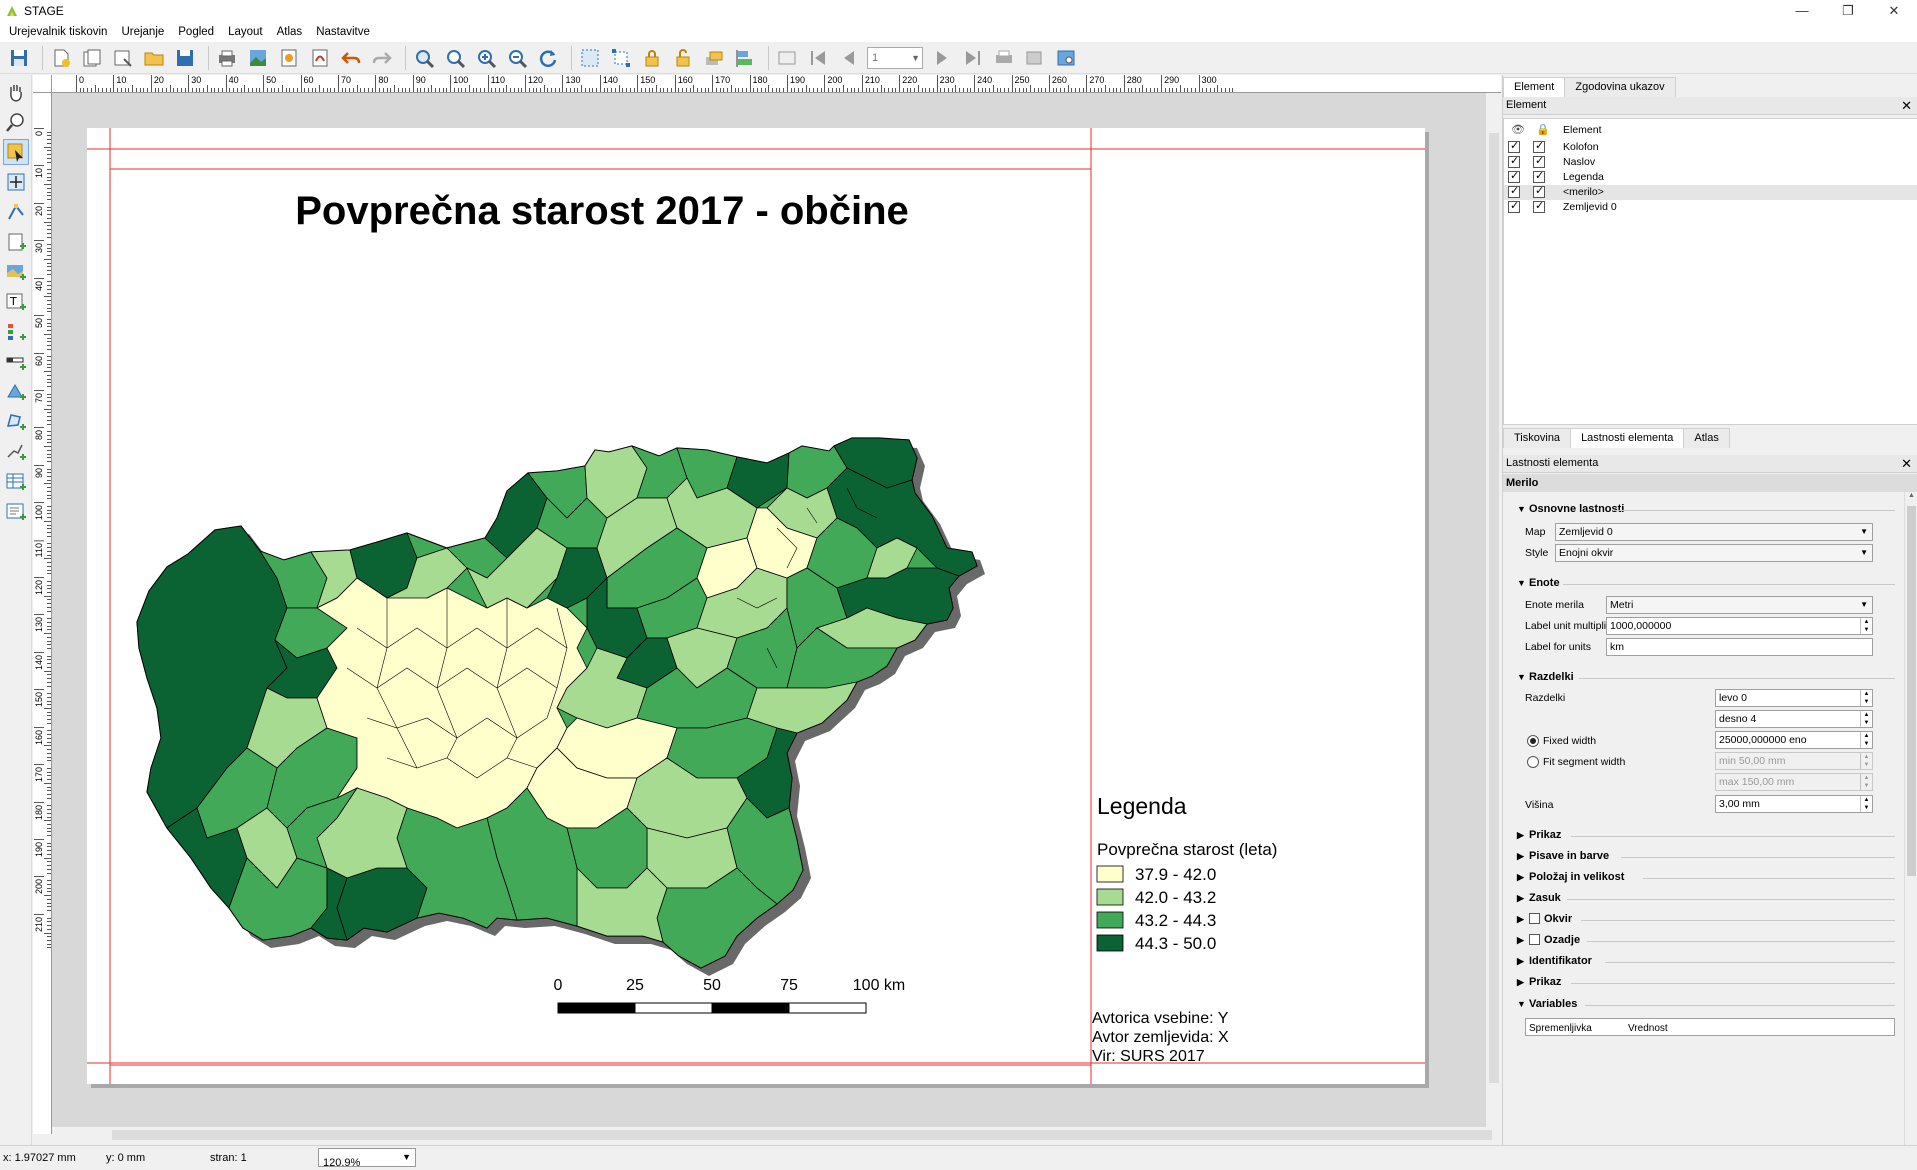 The height and width of the screenshot is (1170, 1917). What do you see at coordinates (1539, 982) in the screenshot?
I see `section-rendering: ▶ Prikaz` at bounding box center [1539, 982].